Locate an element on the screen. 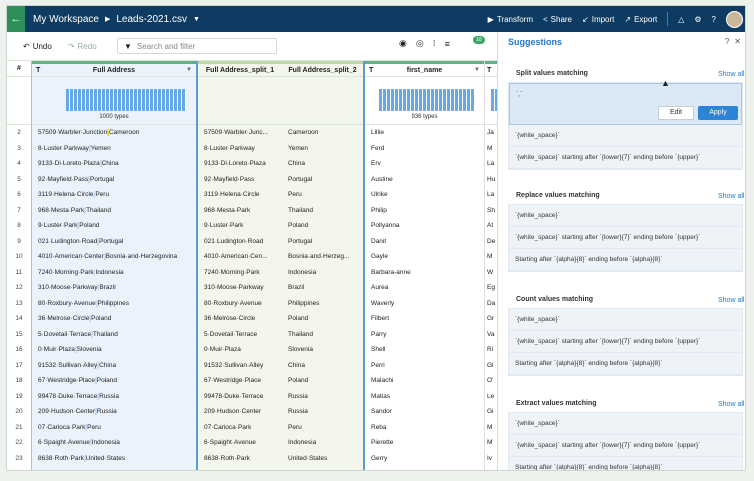 This screenshot has height=481, width=754. split-2-cell: Cameroon is located at coordinates (322, 133).